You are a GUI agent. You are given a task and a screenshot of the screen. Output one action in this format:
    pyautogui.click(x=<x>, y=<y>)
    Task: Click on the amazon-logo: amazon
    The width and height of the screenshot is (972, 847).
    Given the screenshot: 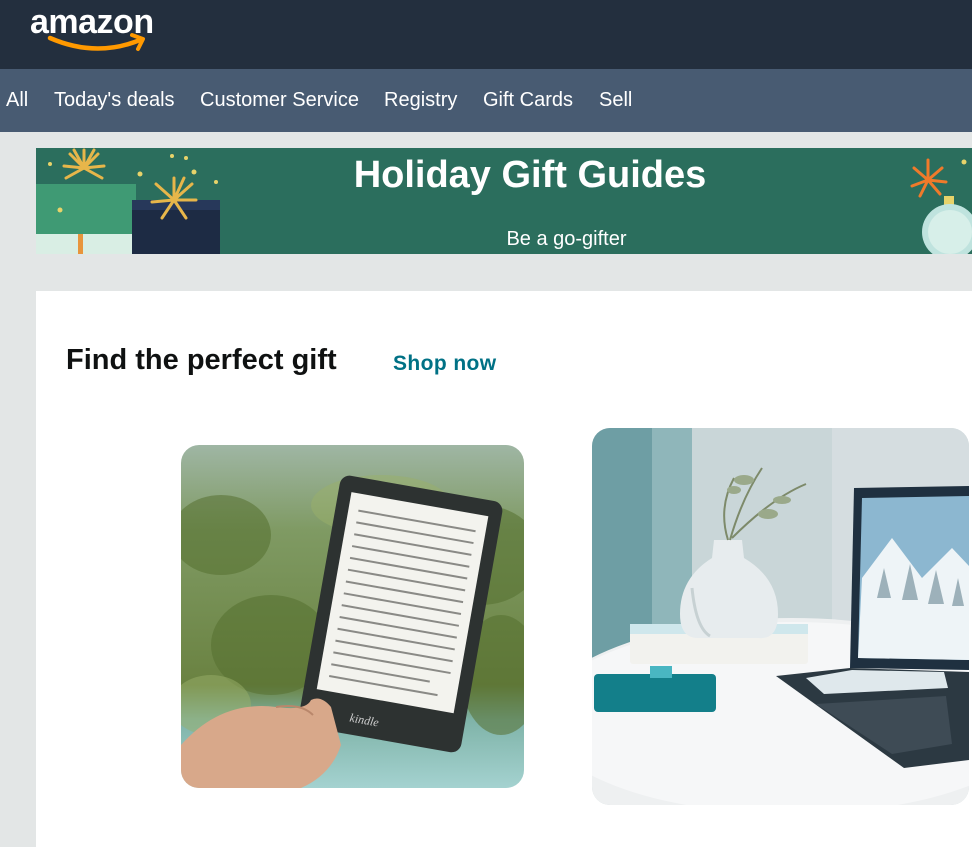 What is the action you would take?
    pyautogui.click(x=100, y=31)
    